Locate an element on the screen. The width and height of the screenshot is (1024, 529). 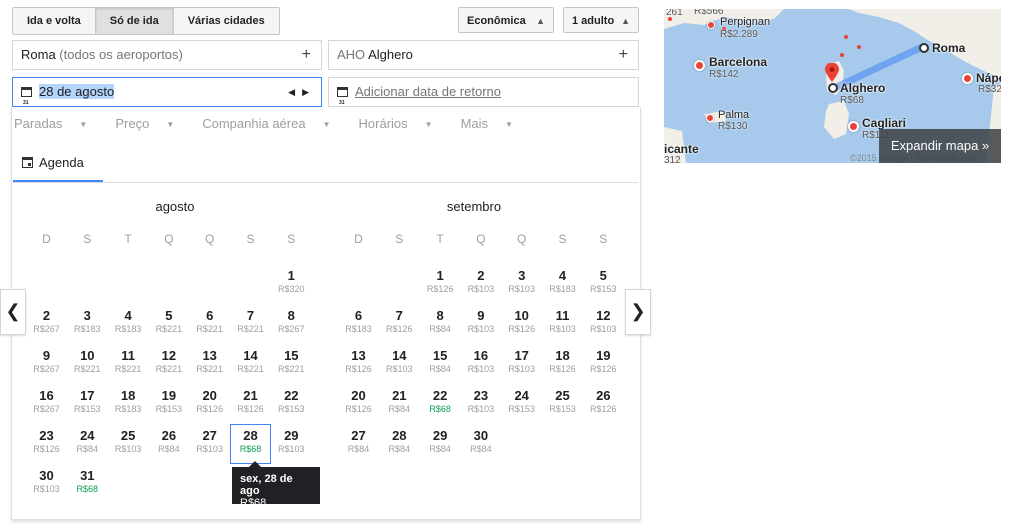
expand-map-button: Expandir mapa » is located at coordinates (940, 146).